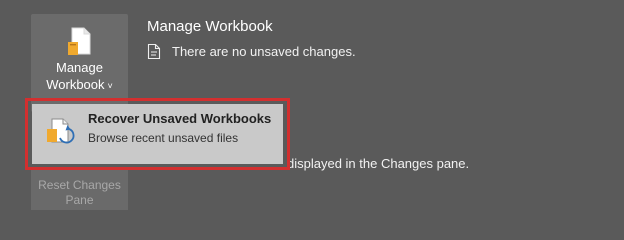 The height and width of the screenshot is (240, 624). Describe the element at coordinates (210, 26) in the screenshot. I see `section-title: Manage Workbook` at that location.